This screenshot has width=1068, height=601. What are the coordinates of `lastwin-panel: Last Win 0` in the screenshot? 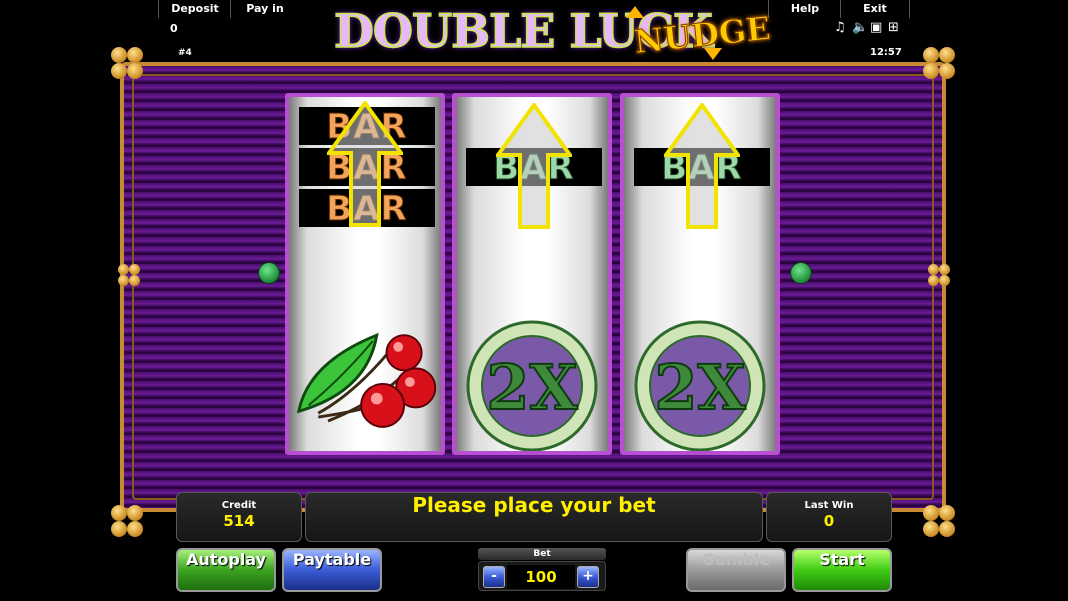 It's located at (829, 517).